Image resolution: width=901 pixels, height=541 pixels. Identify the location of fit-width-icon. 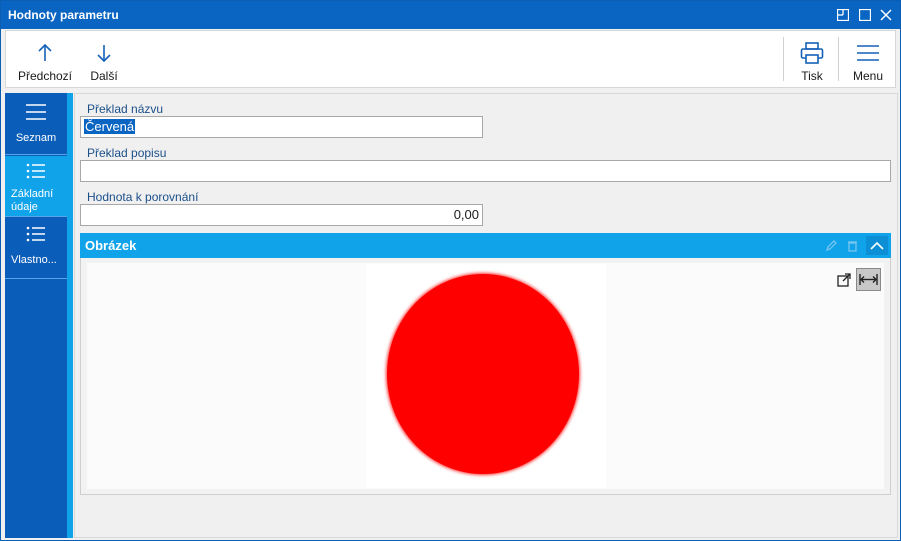
(868, 279).